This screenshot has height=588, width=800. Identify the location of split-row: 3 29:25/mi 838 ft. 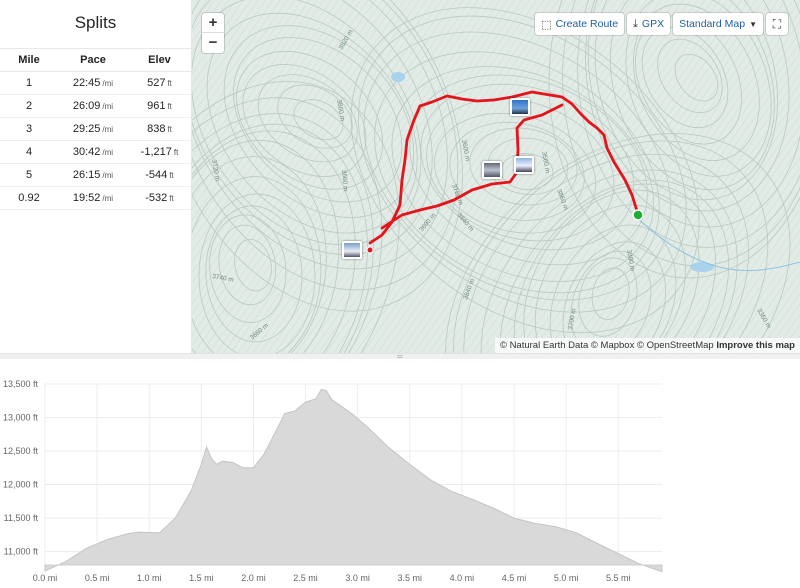
(95, 129).